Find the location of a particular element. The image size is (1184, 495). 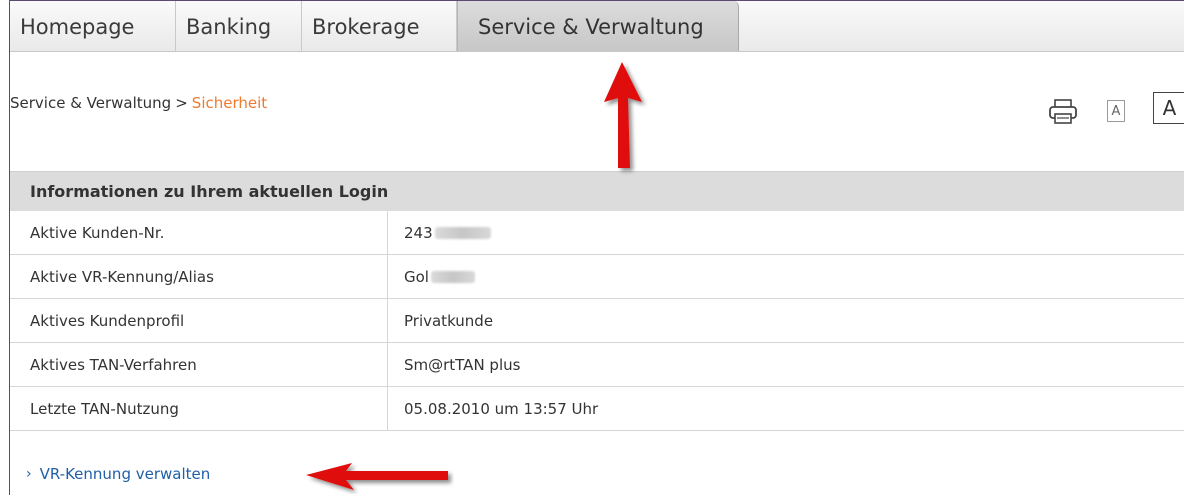

table-row: Aktive Kunden-Nr. 243 is located at coordinates (597, 233).